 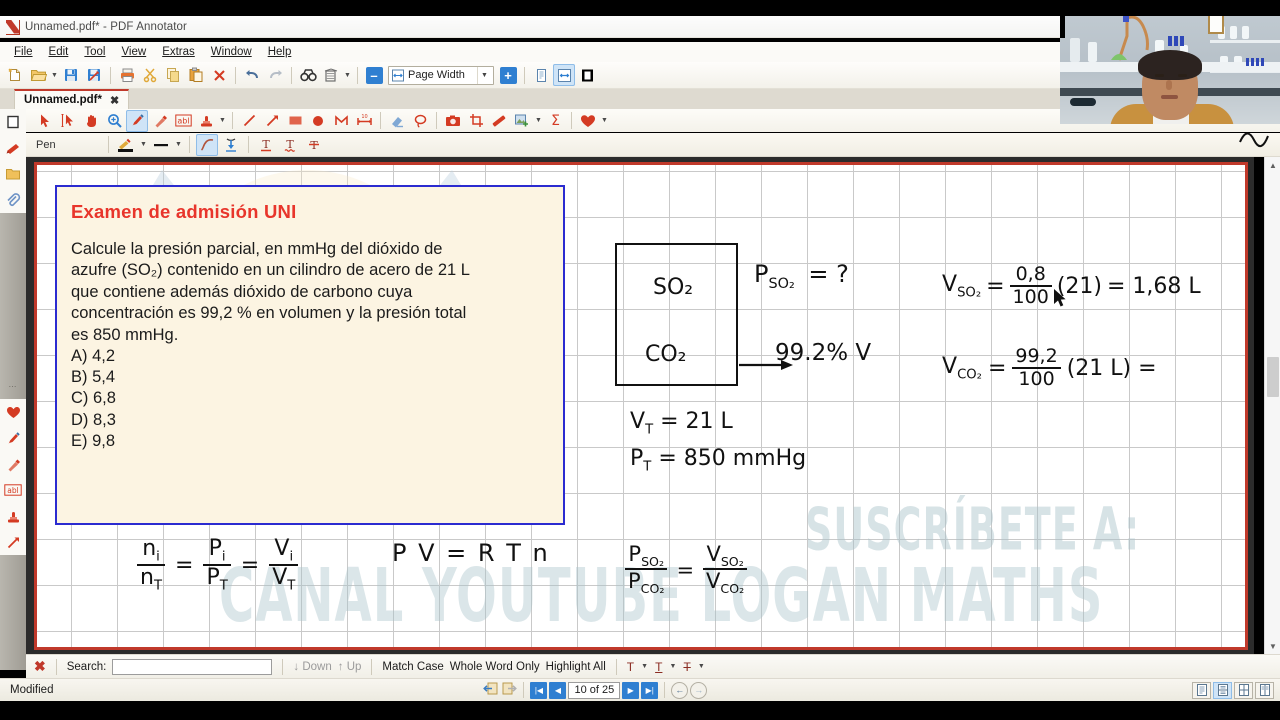 What do you see at coordinates (644, 667) in the screenshot?
I see `search-text-style-arrow: ▼` at bounding box center [644, 667].